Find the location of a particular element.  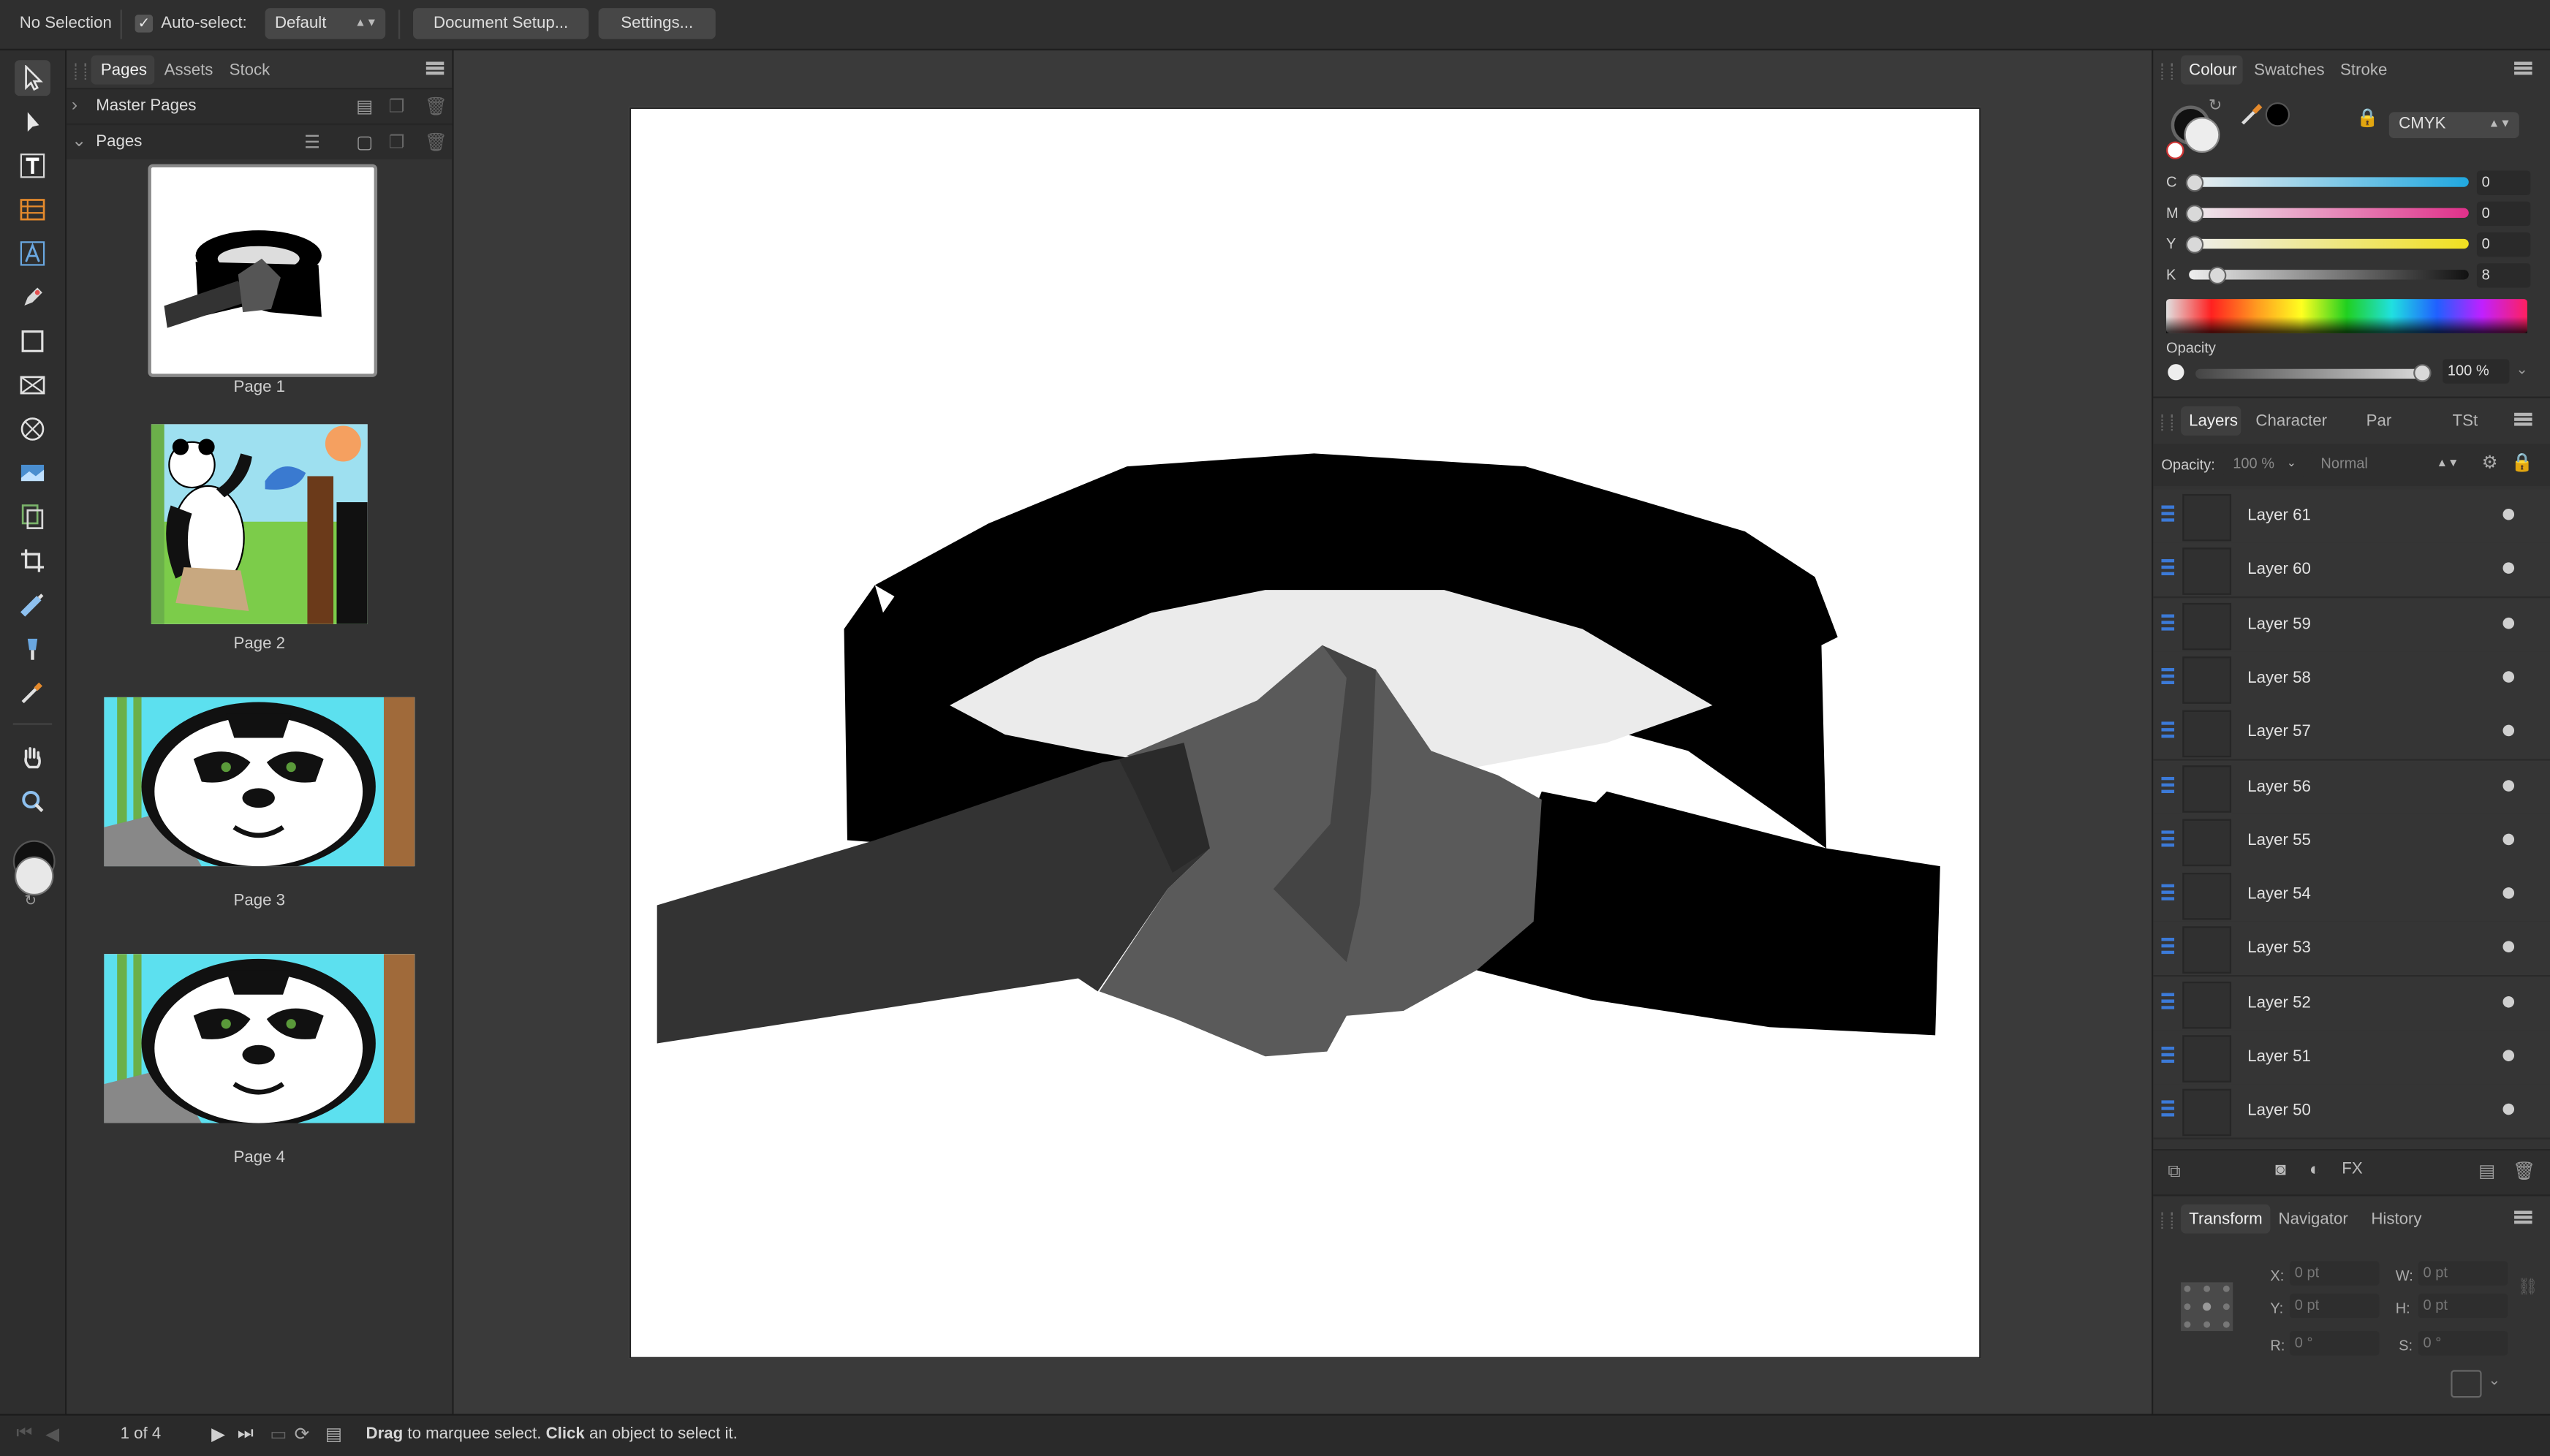

channel-slider-m is located at coordinates (2329, 213).